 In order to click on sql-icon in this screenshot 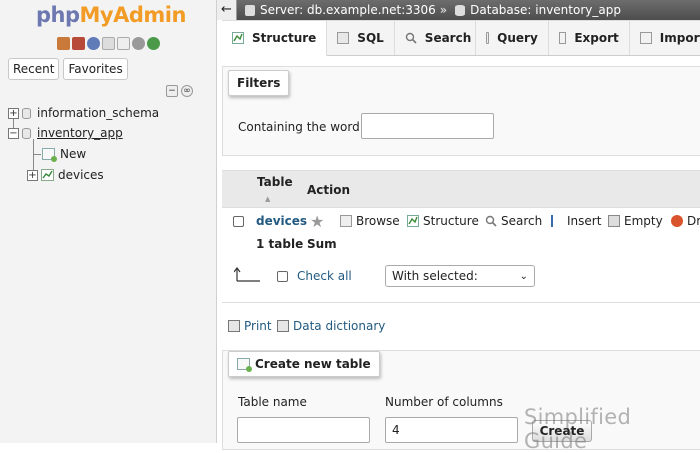, I will do `click(343, 38)`.